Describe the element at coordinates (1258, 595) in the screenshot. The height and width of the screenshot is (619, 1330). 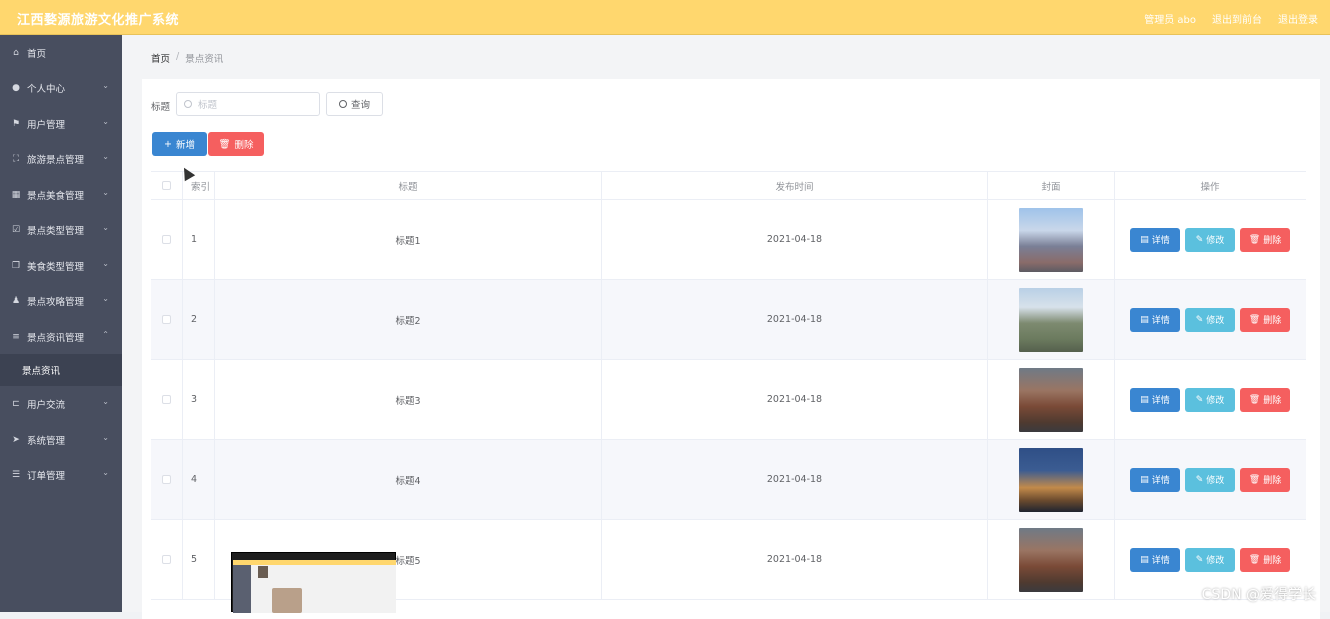
I see `watermark: CSDN @爱得学长` at that location.